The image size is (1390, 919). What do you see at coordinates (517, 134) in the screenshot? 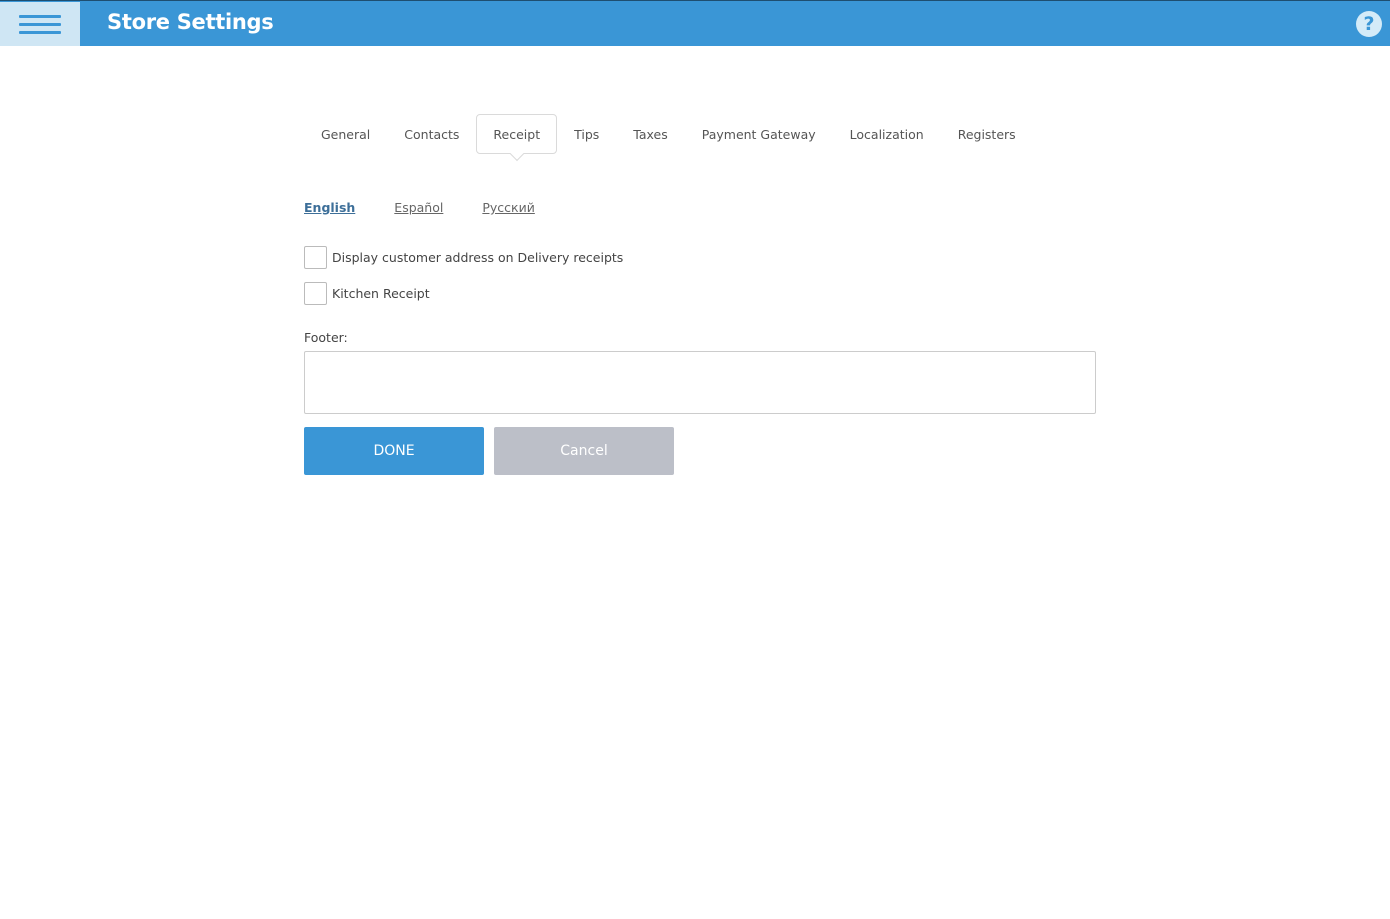
I see `tab-receipt: Receipt` at bounding box center [517, 134].